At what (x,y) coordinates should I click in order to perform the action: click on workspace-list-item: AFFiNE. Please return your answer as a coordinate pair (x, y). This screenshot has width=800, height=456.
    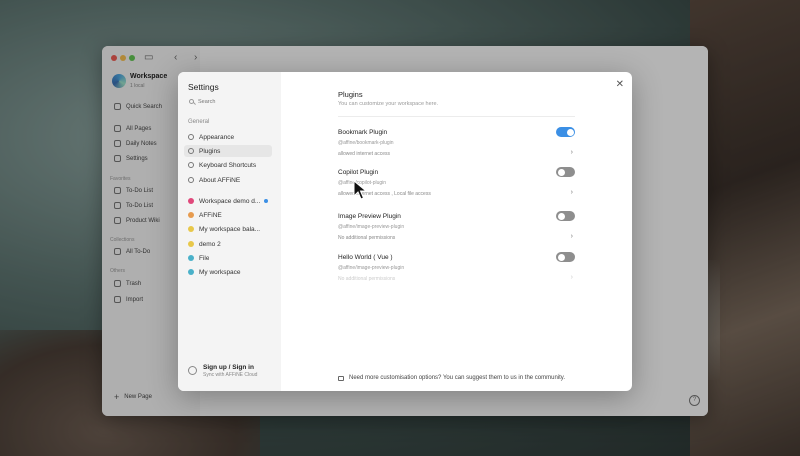
    Looking at the image, I should click on (228, 215).